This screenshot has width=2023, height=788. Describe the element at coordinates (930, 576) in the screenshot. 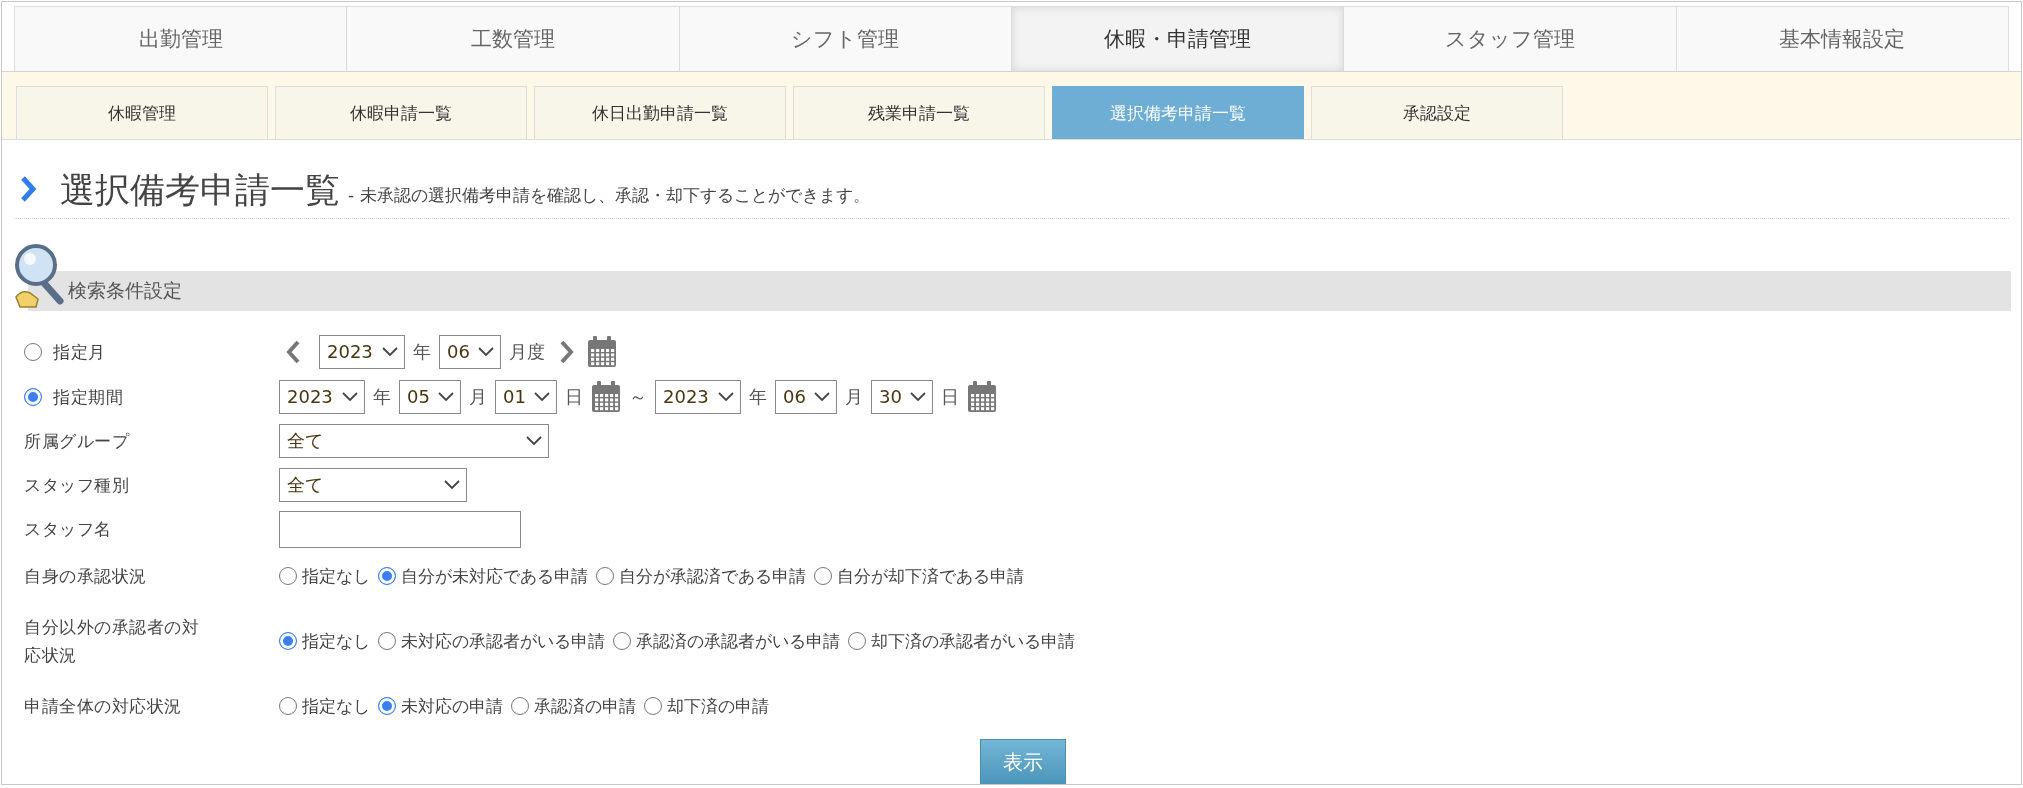

I see `option-label: 自分が却下済である申請` at that location.